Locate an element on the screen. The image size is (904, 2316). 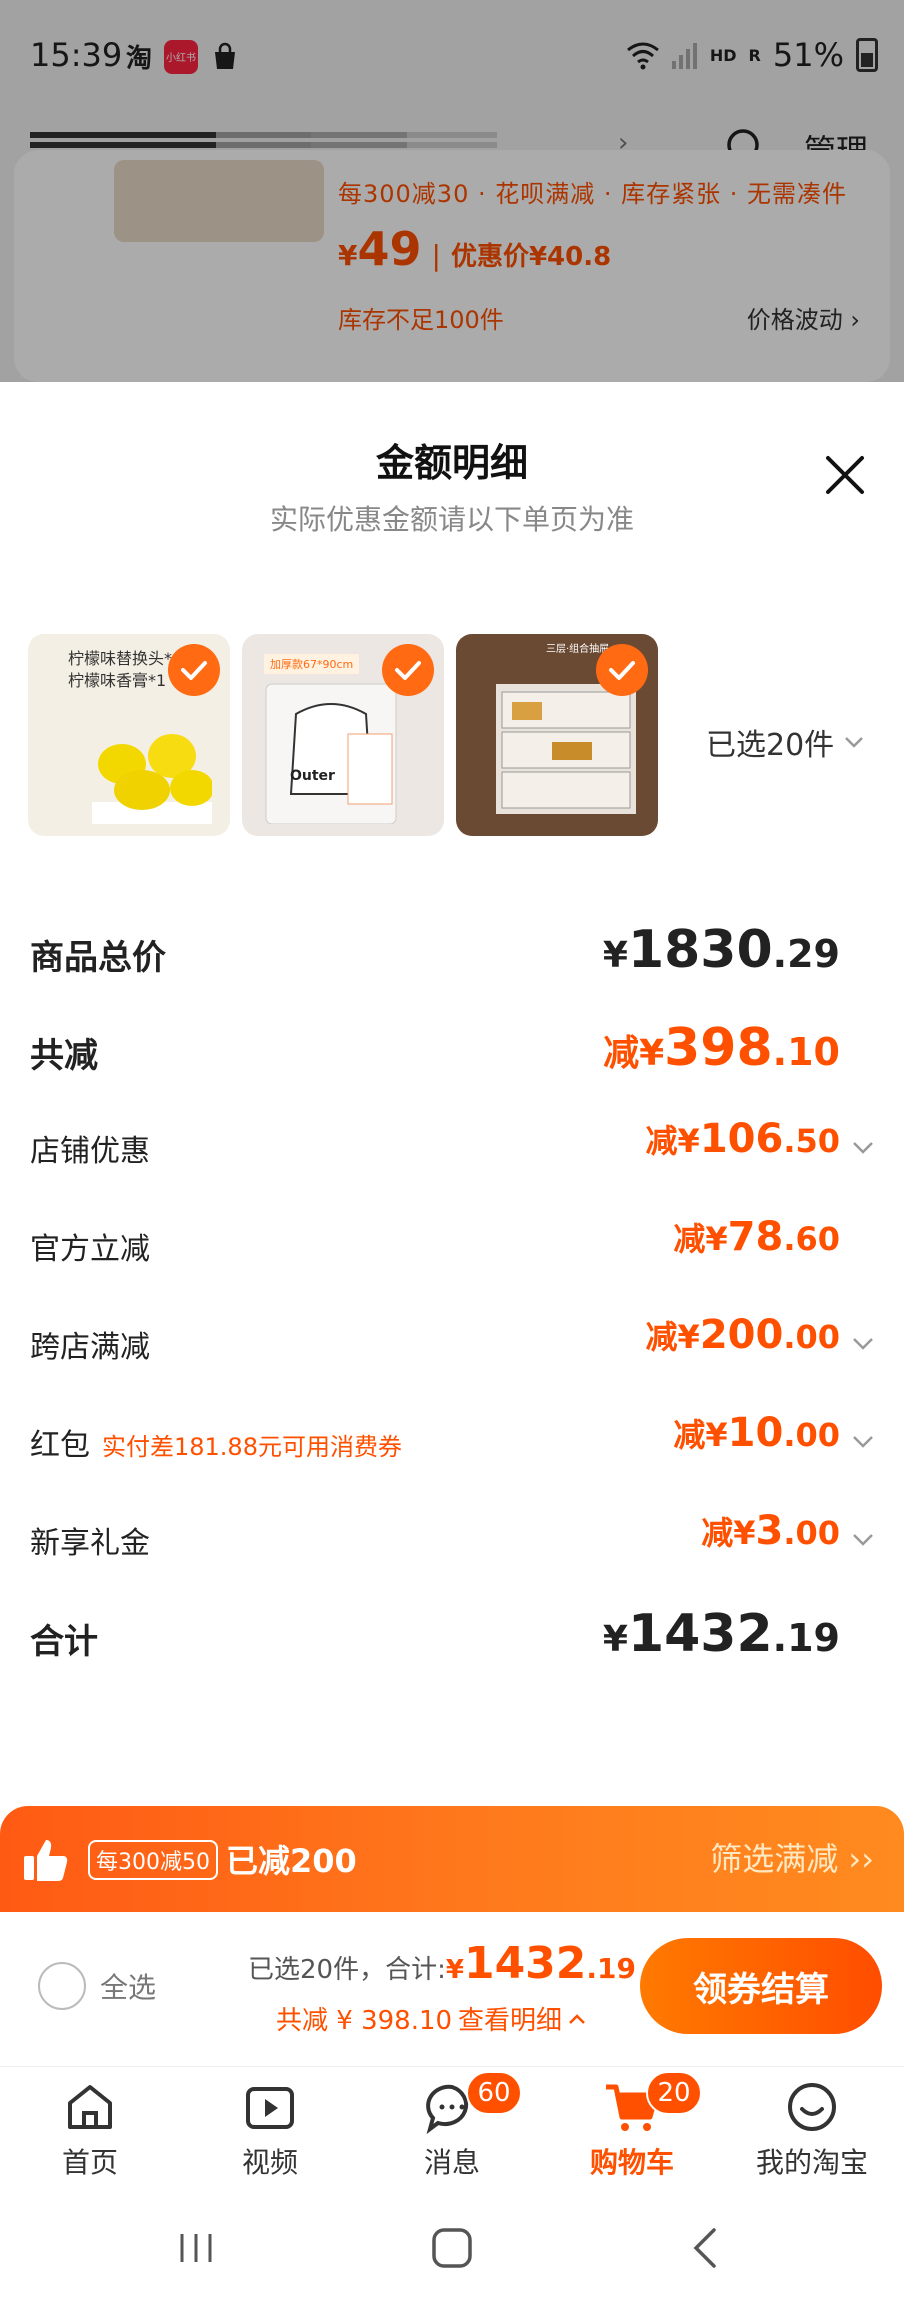
discount-details-link: 共减 ¥ 398.10 查看明细 is located at coordinates (431, 2018).